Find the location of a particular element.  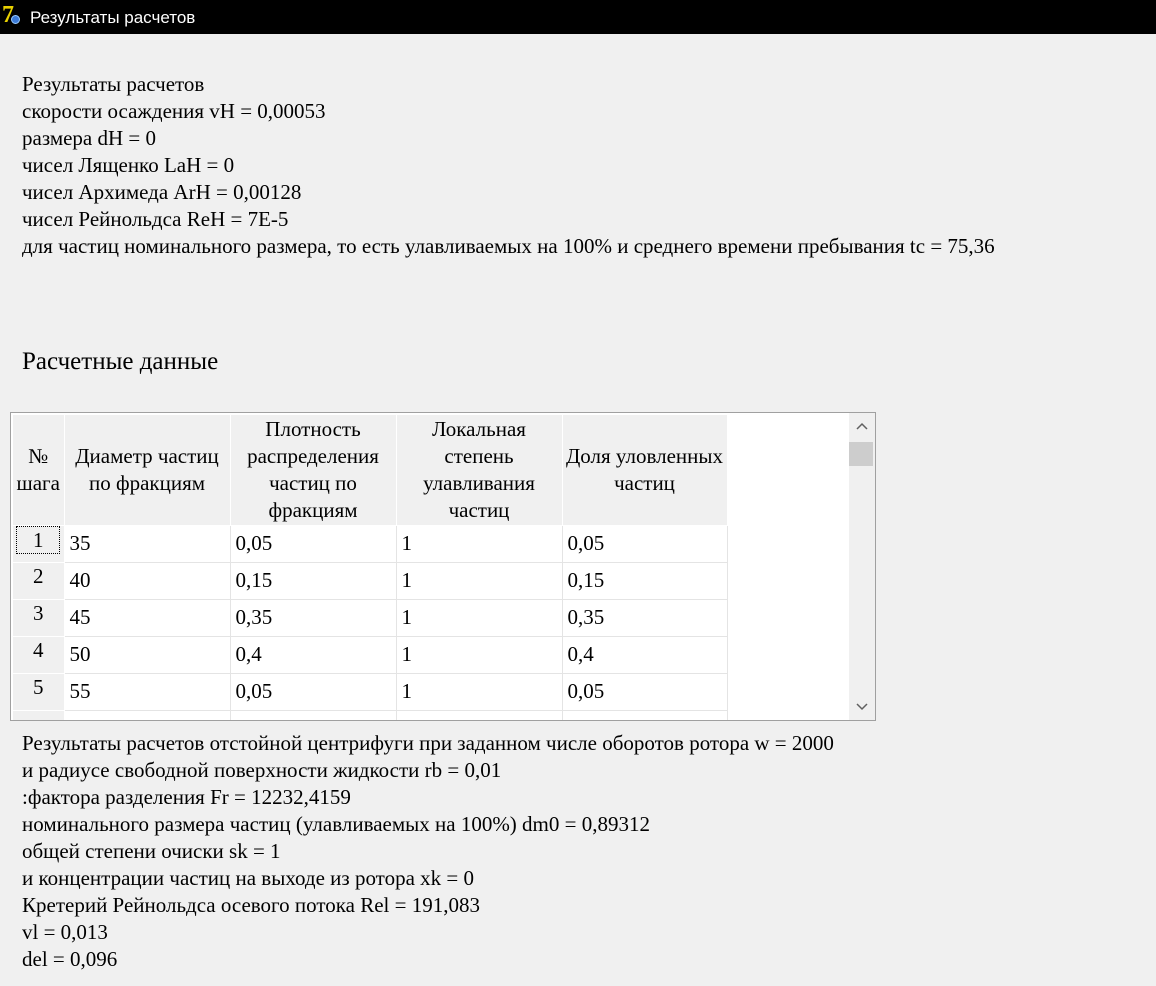

column-header-diameter: Диаметр частиц по фракциям is located at coordinates (147, 470).